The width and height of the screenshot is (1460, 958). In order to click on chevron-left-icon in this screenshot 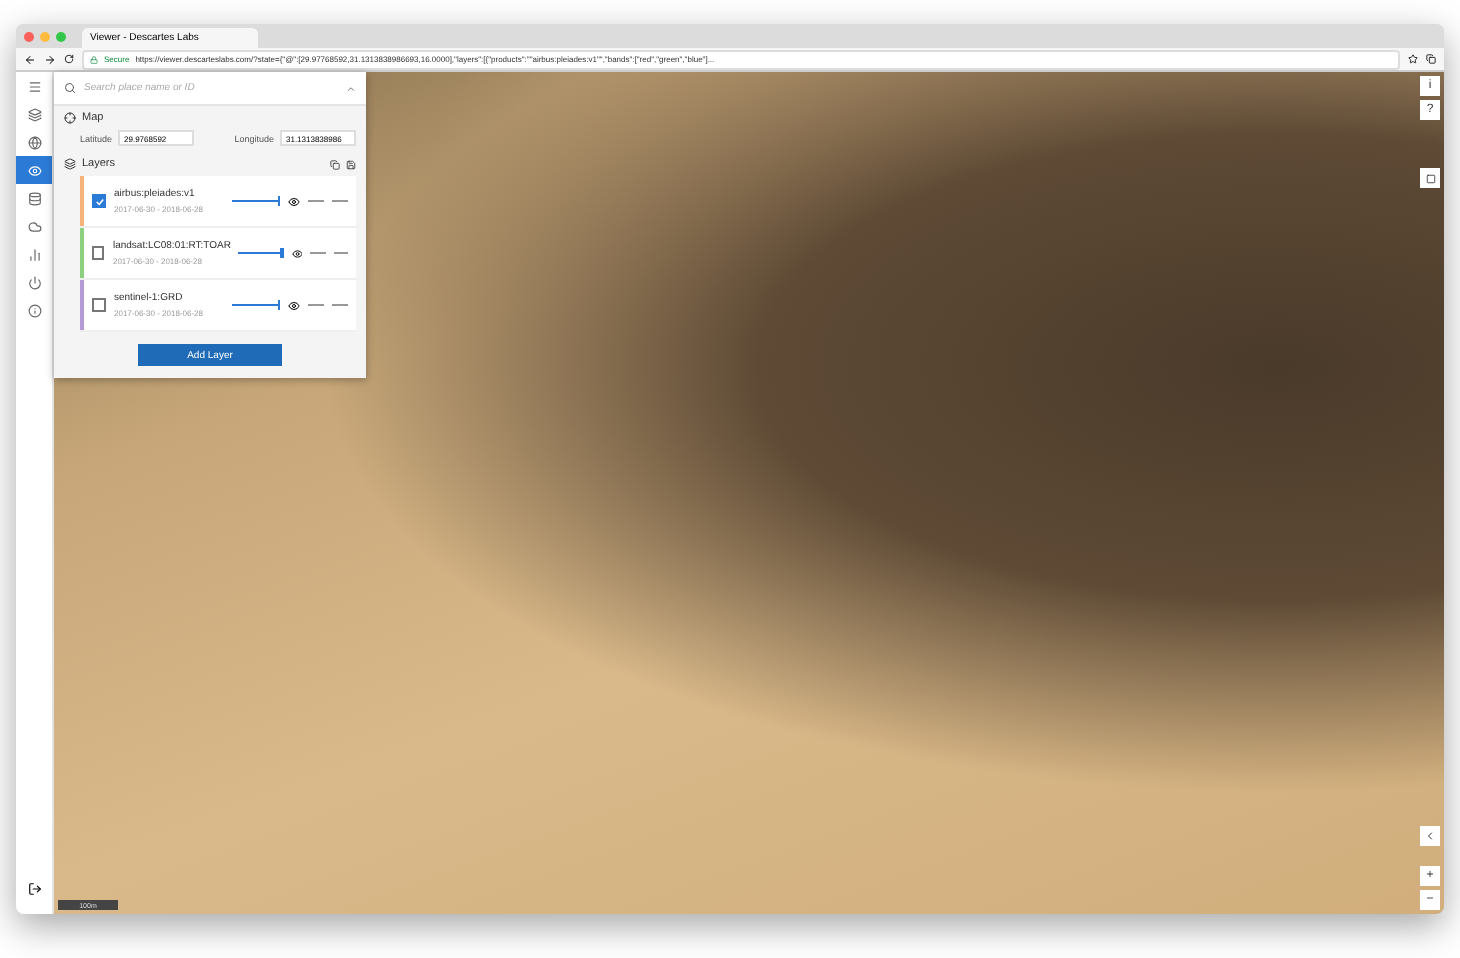, I will do `click(1430, 836)`.